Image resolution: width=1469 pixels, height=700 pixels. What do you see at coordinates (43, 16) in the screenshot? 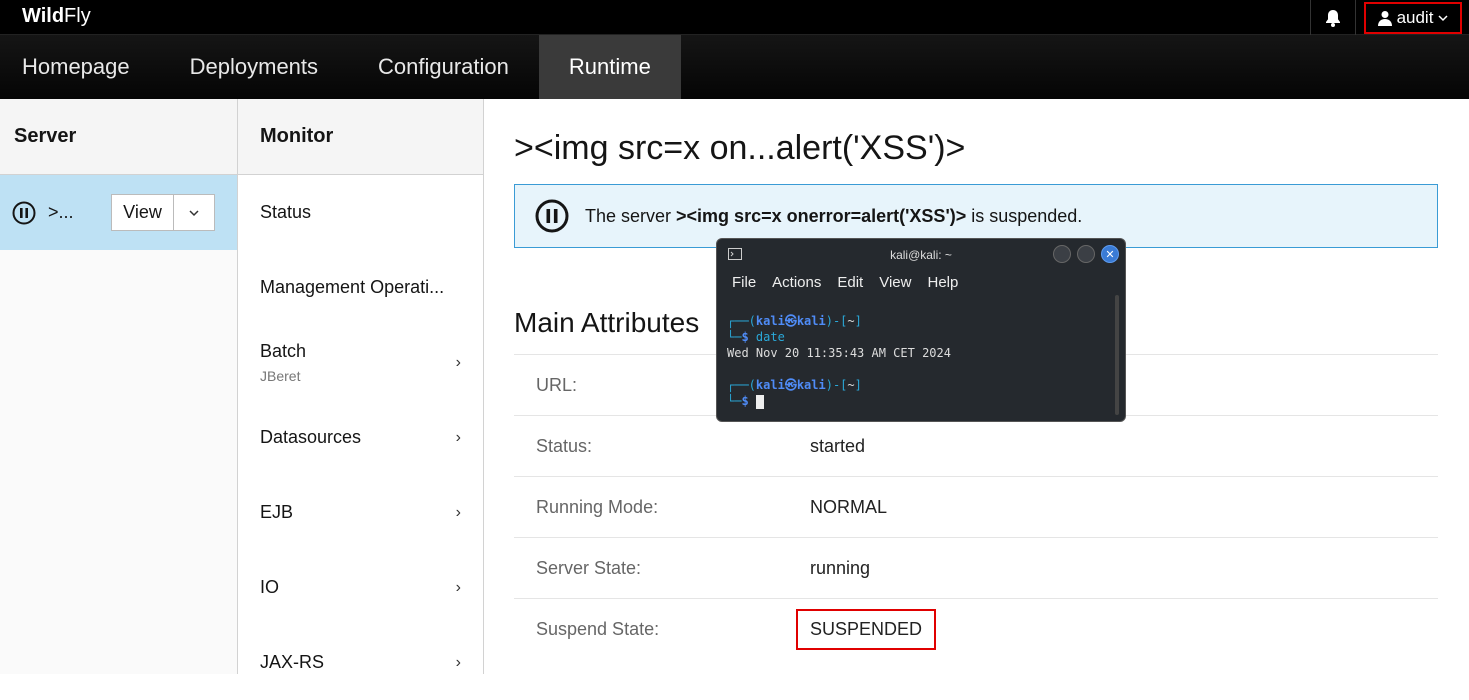
I see `brand-bold: Wild` at bounding box center [43, 16].